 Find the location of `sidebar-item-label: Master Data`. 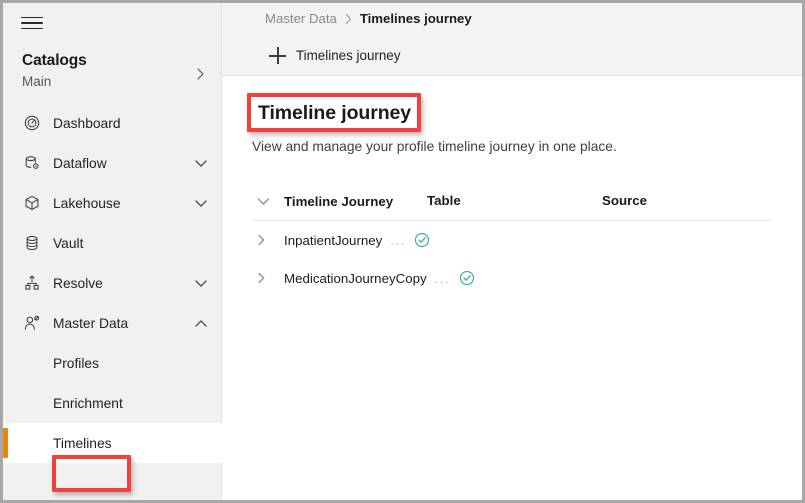

sidebar-item-label: Master Data is located at coordinates (91, 323).